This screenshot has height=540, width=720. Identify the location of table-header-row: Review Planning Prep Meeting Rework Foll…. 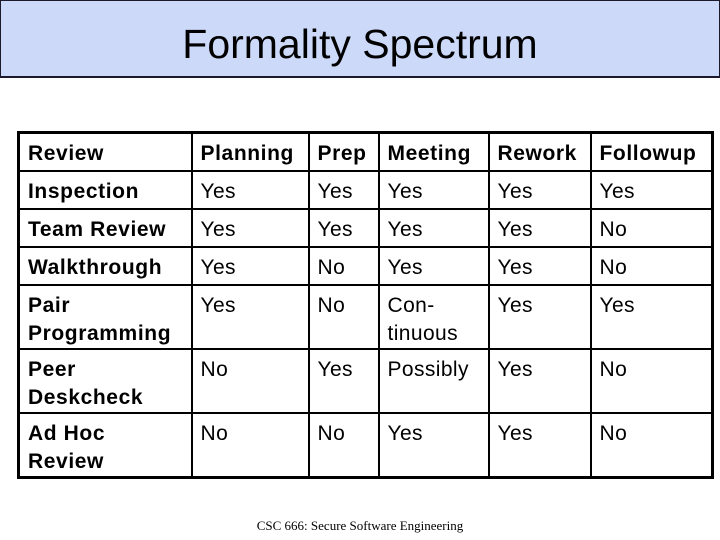
(365, 151).